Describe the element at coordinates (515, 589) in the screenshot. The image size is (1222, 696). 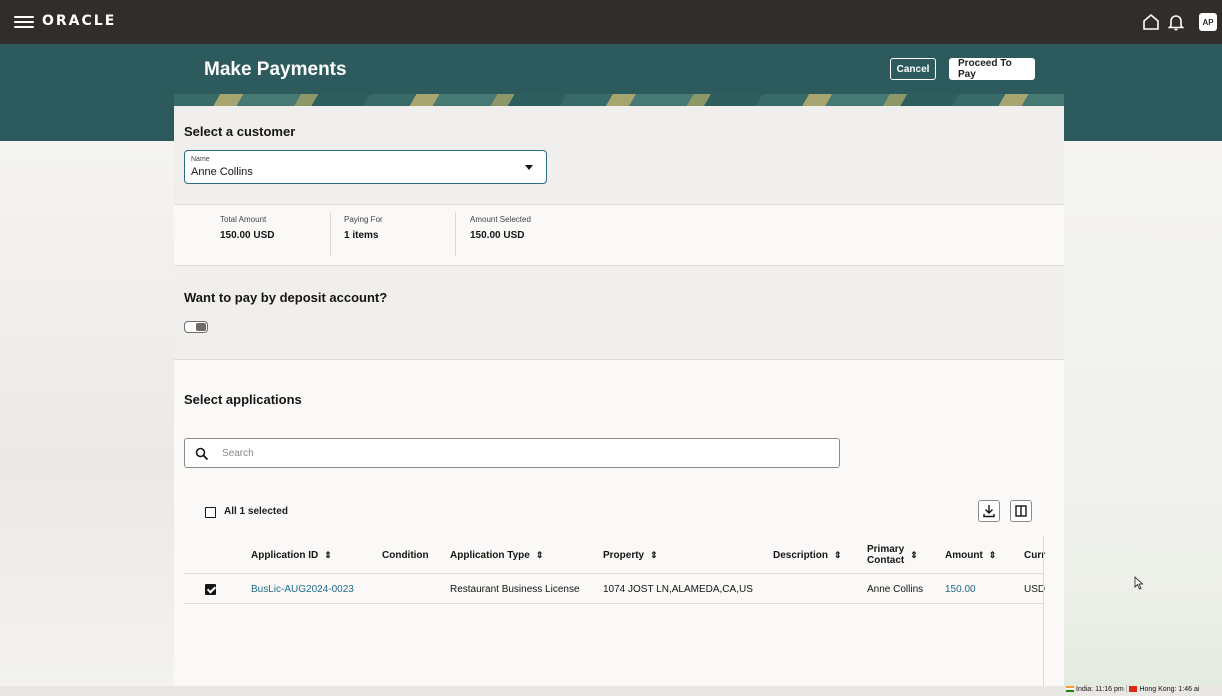
I see `application-type-cell: Restaurant Business License` at that location.